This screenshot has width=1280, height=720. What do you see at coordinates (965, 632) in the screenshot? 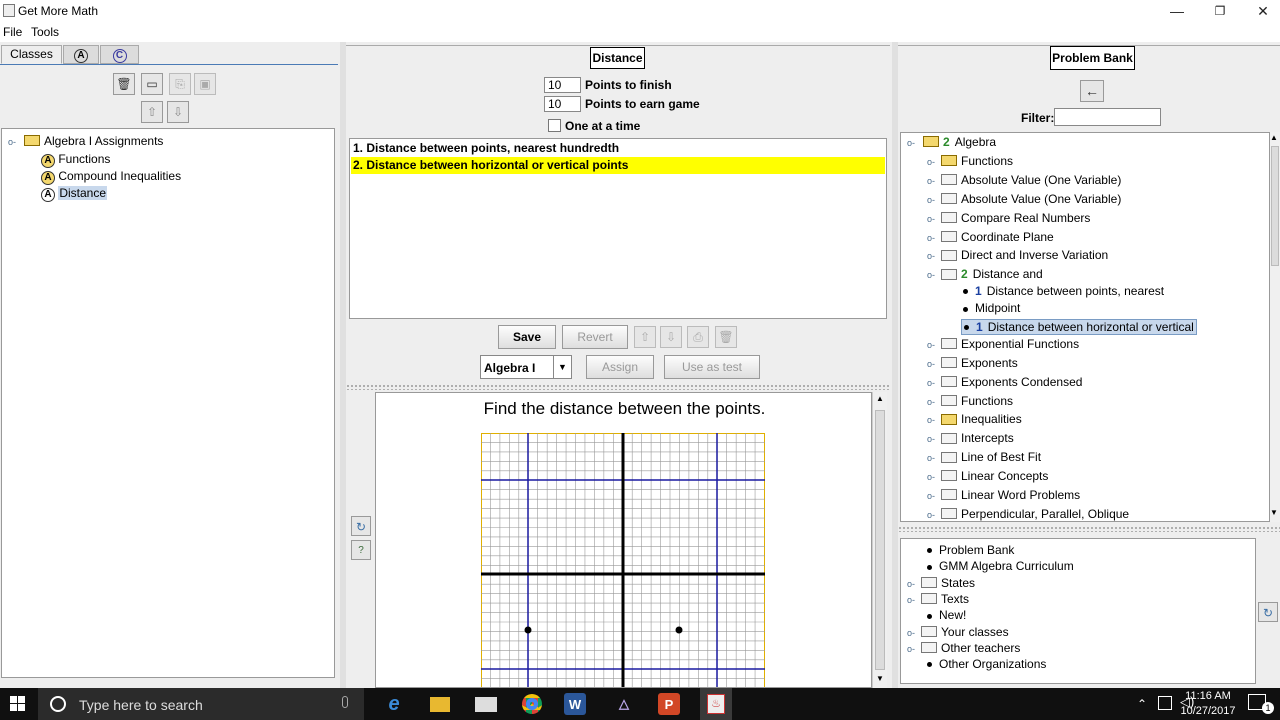
I see `source-folder-item: Your classes` at bounding box center [965, 632].